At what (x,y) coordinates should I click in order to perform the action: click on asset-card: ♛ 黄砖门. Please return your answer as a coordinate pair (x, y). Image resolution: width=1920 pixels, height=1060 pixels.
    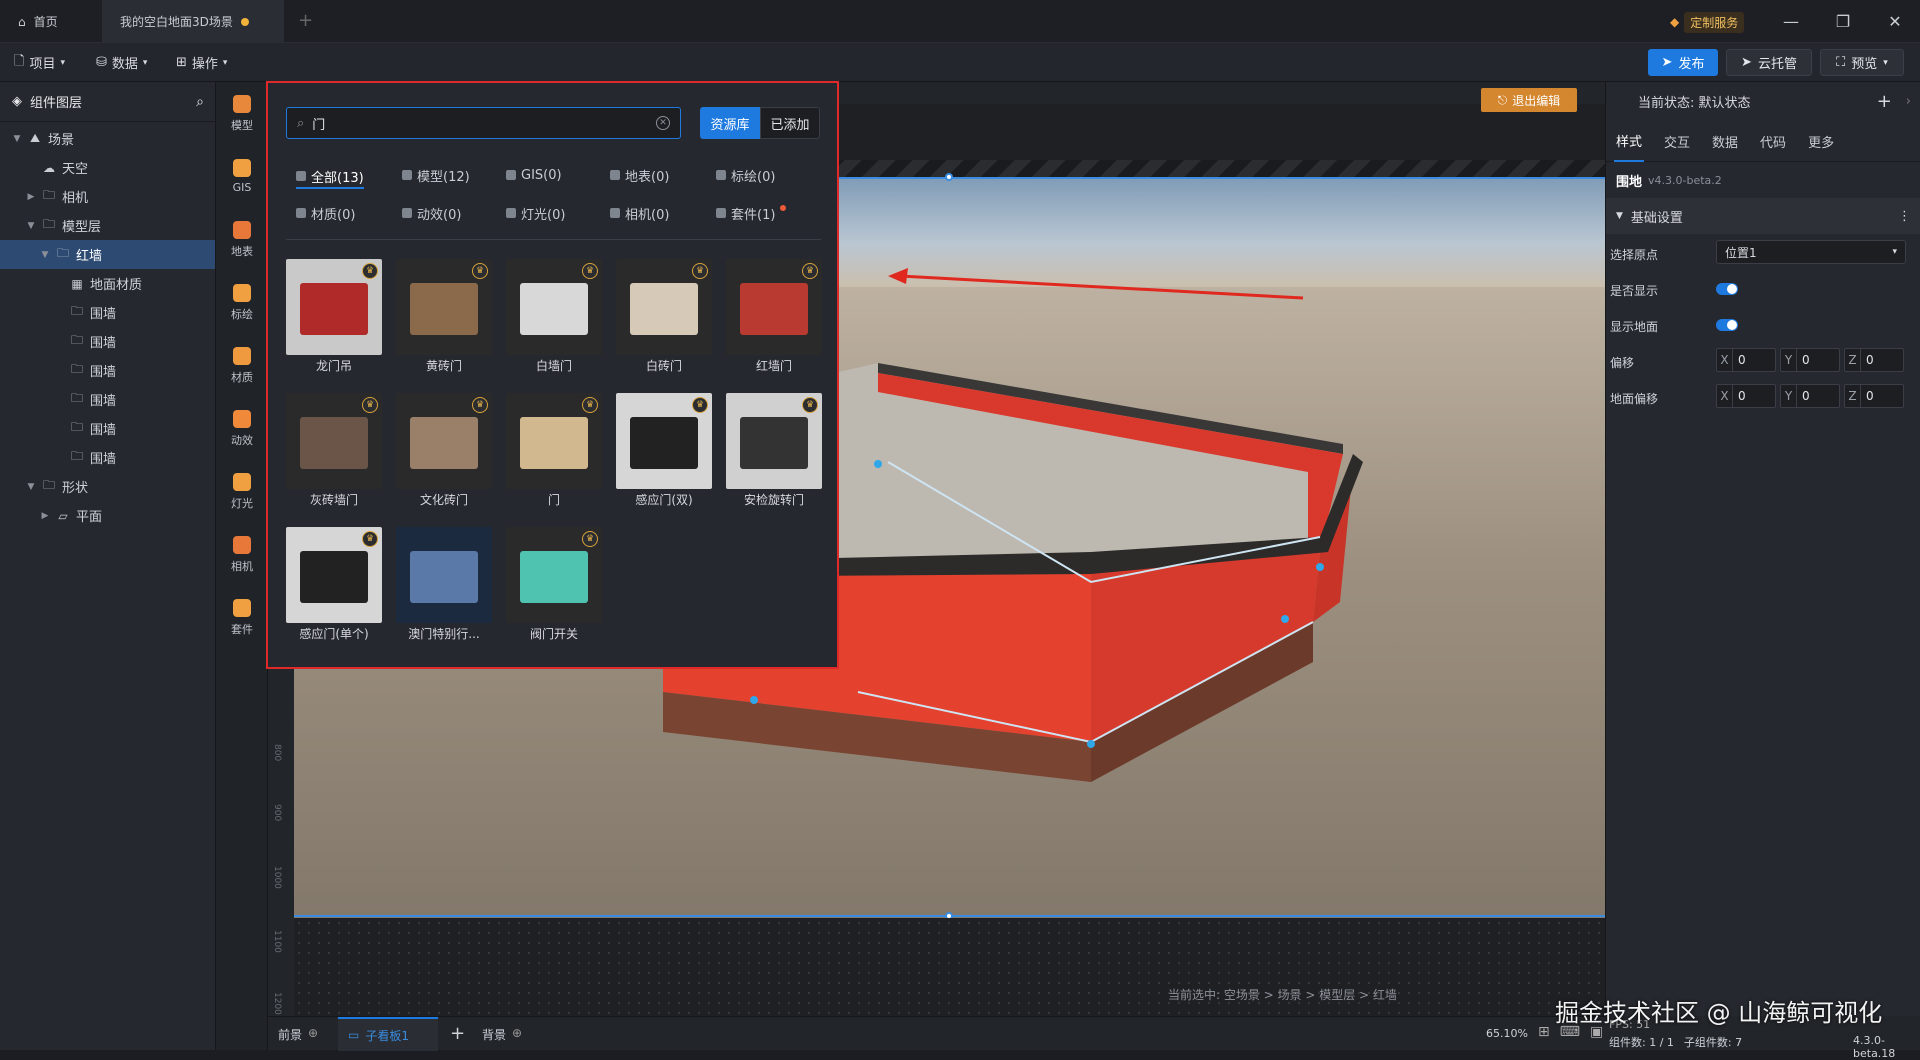
    Looking at the image, I should click on (444, 316).